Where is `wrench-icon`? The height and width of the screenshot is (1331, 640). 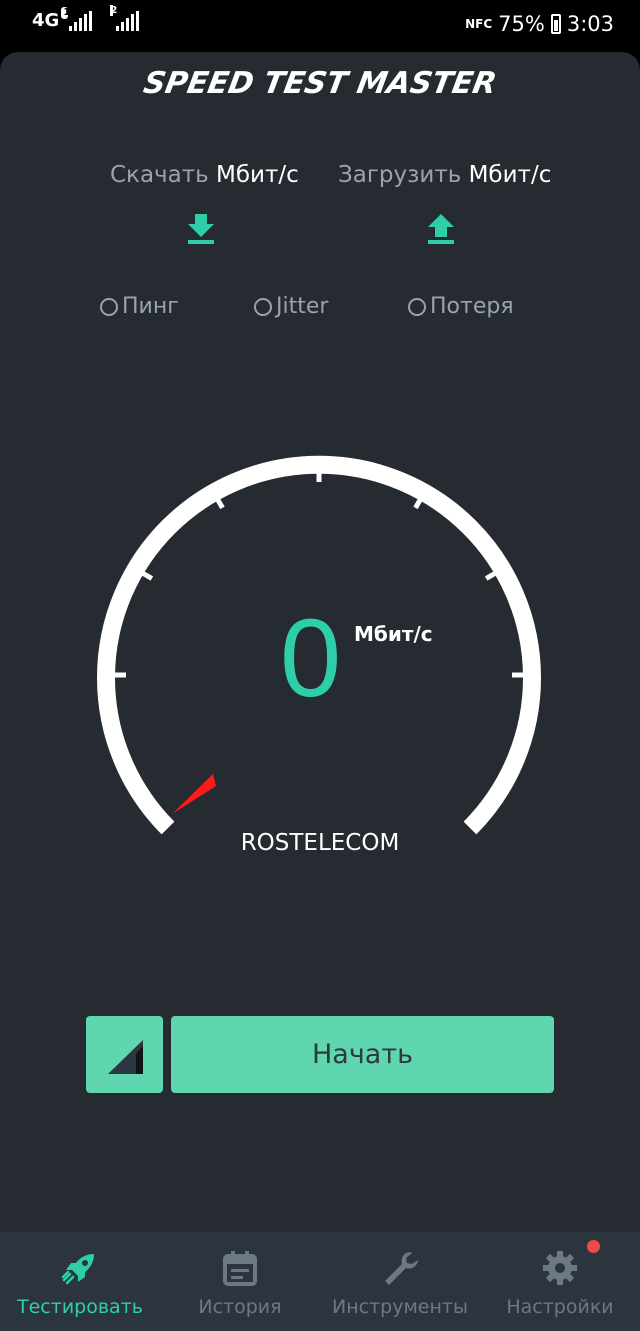 wrench-icon is located at coordinates (401, 1268).